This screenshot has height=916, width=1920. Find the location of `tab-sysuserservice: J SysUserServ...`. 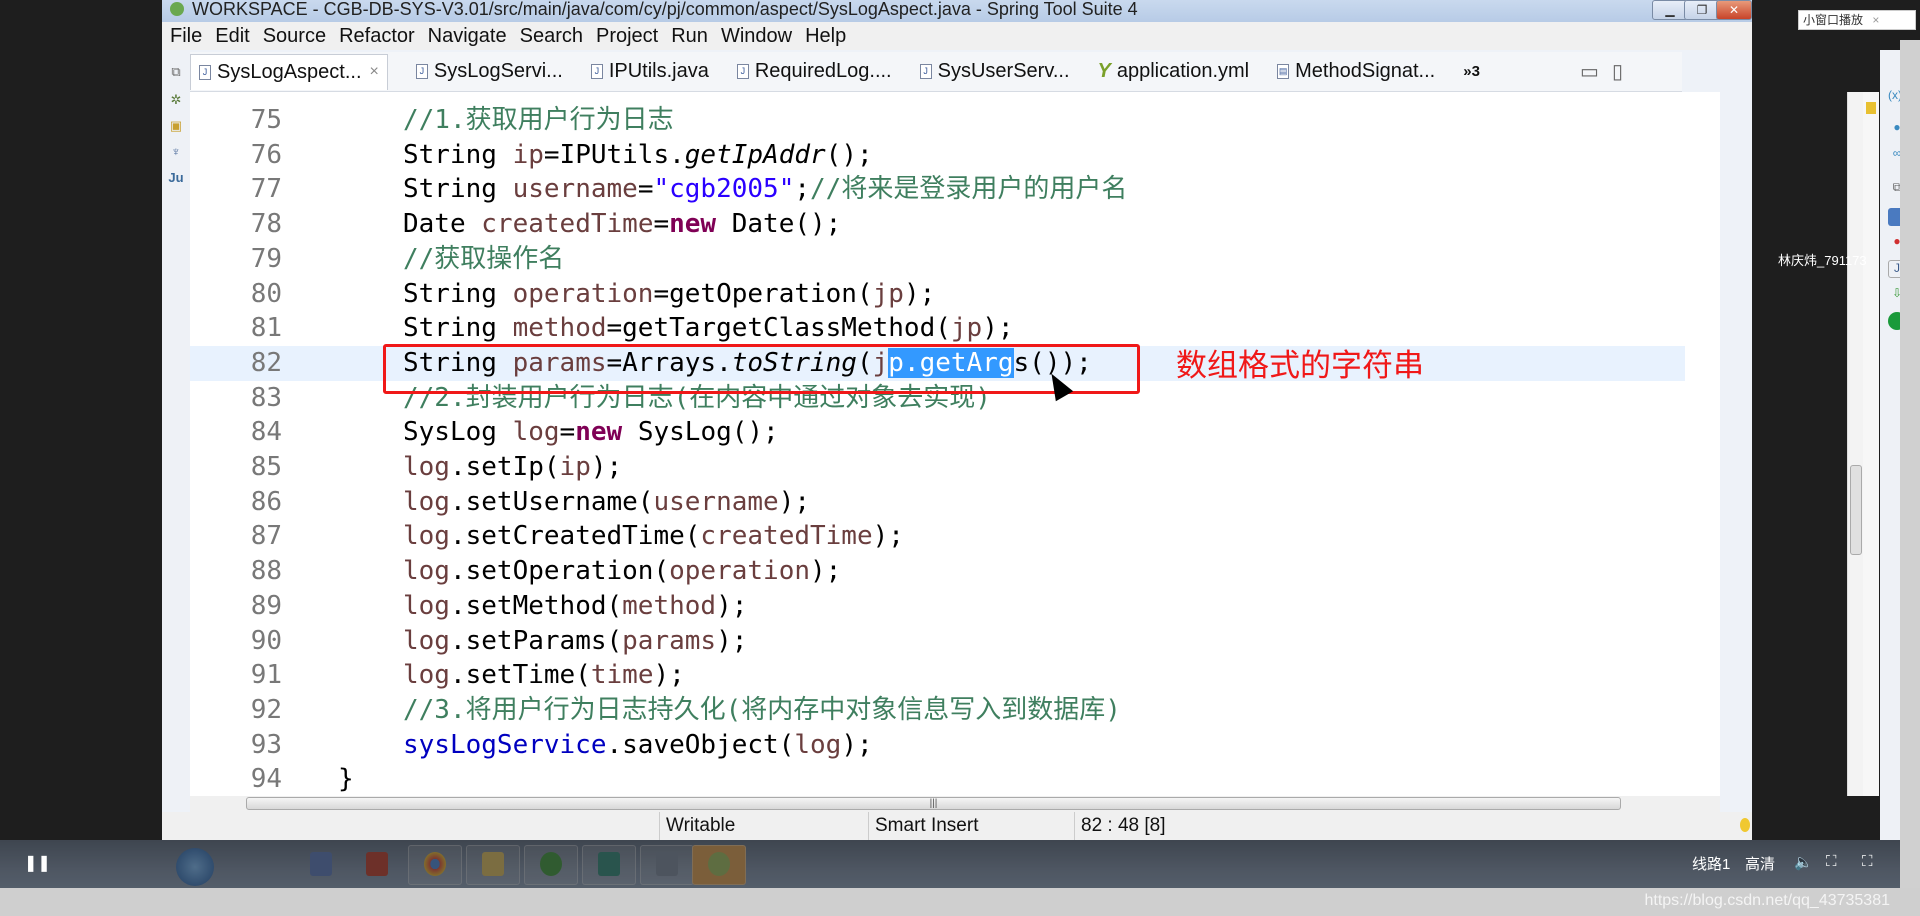

tab-sysuserservice: J SysUserServ... is located at coordinates (994, 71).